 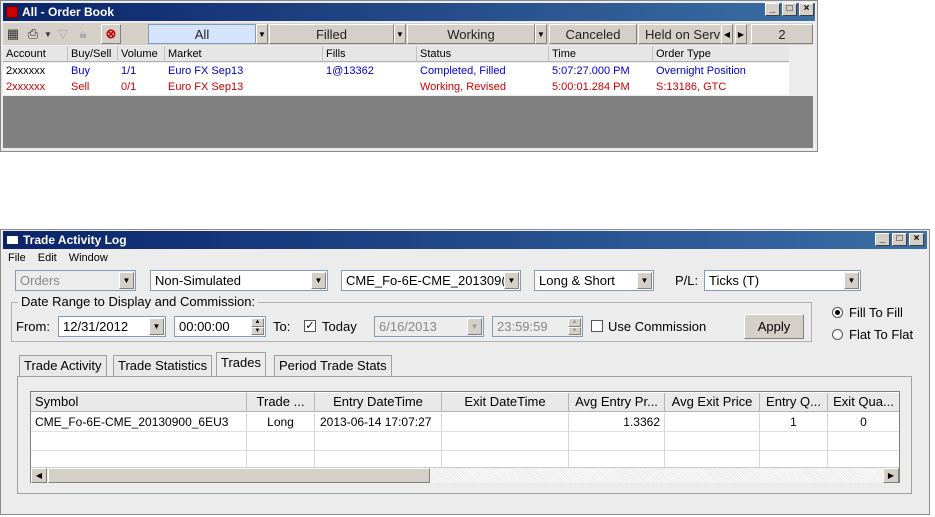 I want to click on from-date-picker: 12/31/2012 ▼, so click(x=112, y=326).